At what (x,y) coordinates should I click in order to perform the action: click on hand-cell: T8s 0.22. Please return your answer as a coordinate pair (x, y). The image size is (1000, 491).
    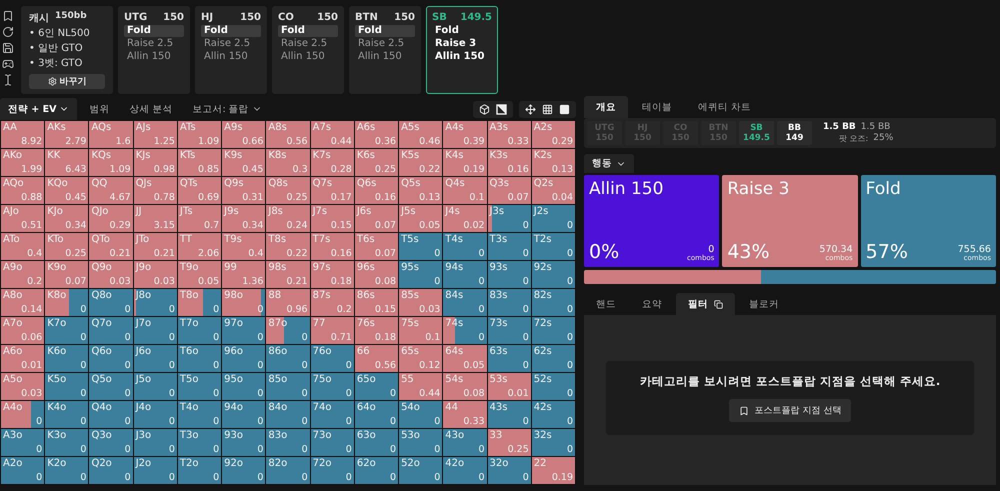
    Looking at the image, I should click on (288, 246).